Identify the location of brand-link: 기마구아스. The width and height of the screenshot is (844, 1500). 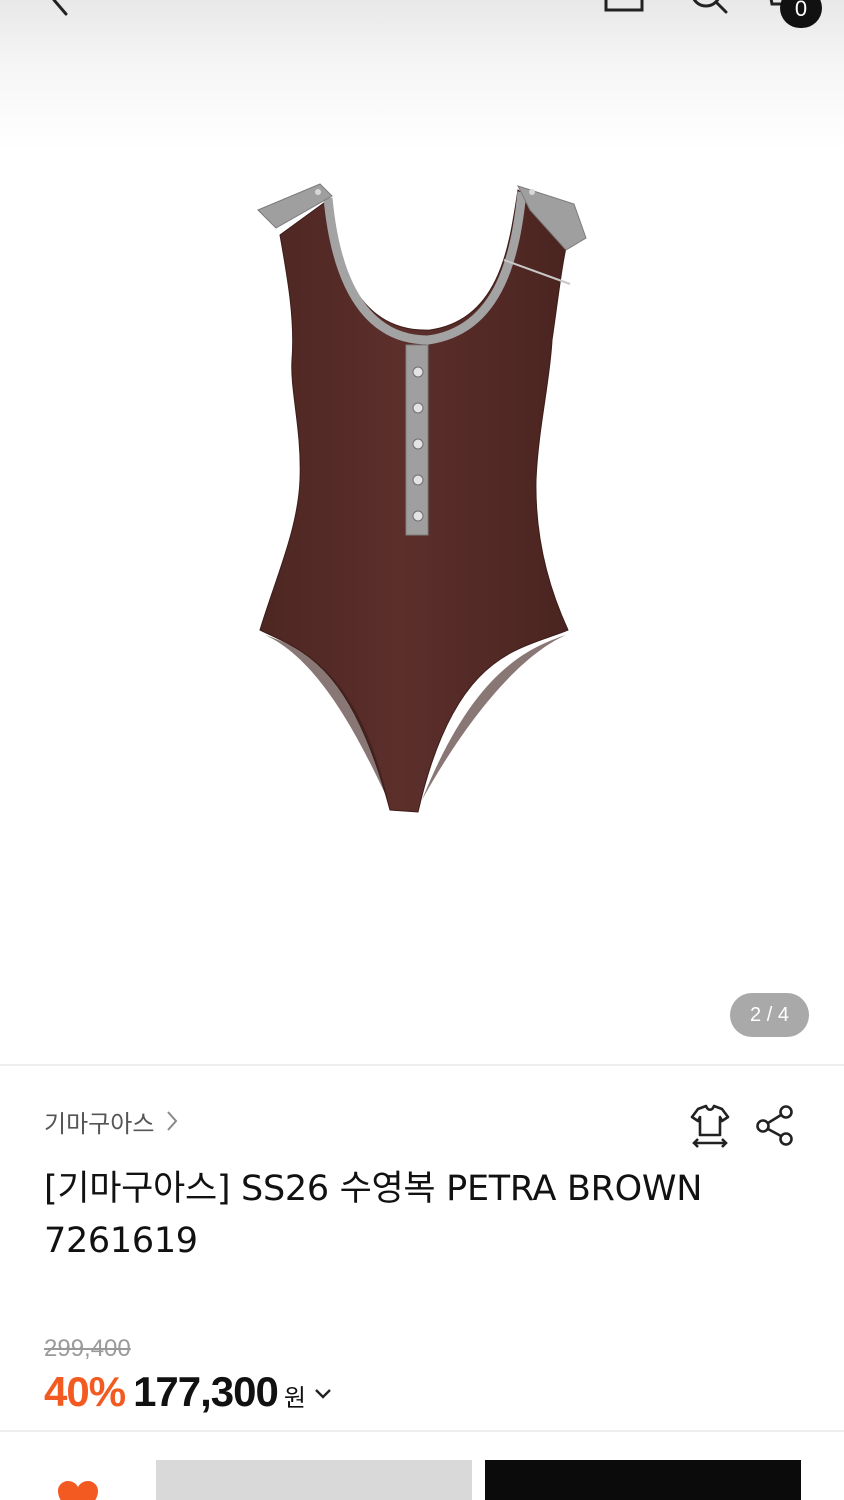
(112, 1121).